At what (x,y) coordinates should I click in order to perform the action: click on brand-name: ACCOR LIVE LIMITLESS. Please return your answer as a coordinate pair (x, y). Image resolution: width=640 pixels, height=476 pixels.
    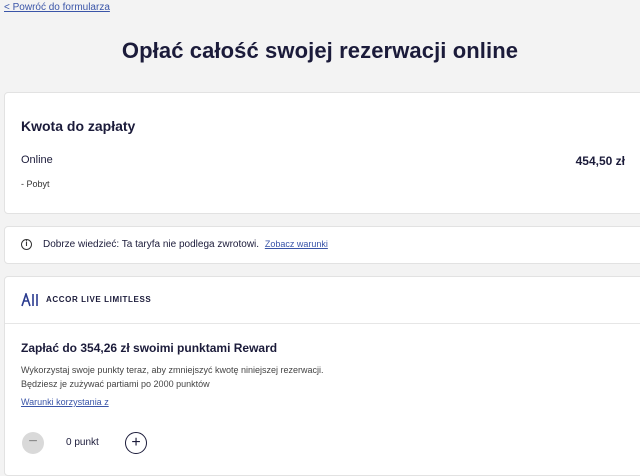
    Looking at the image, I should click on (99, 299).